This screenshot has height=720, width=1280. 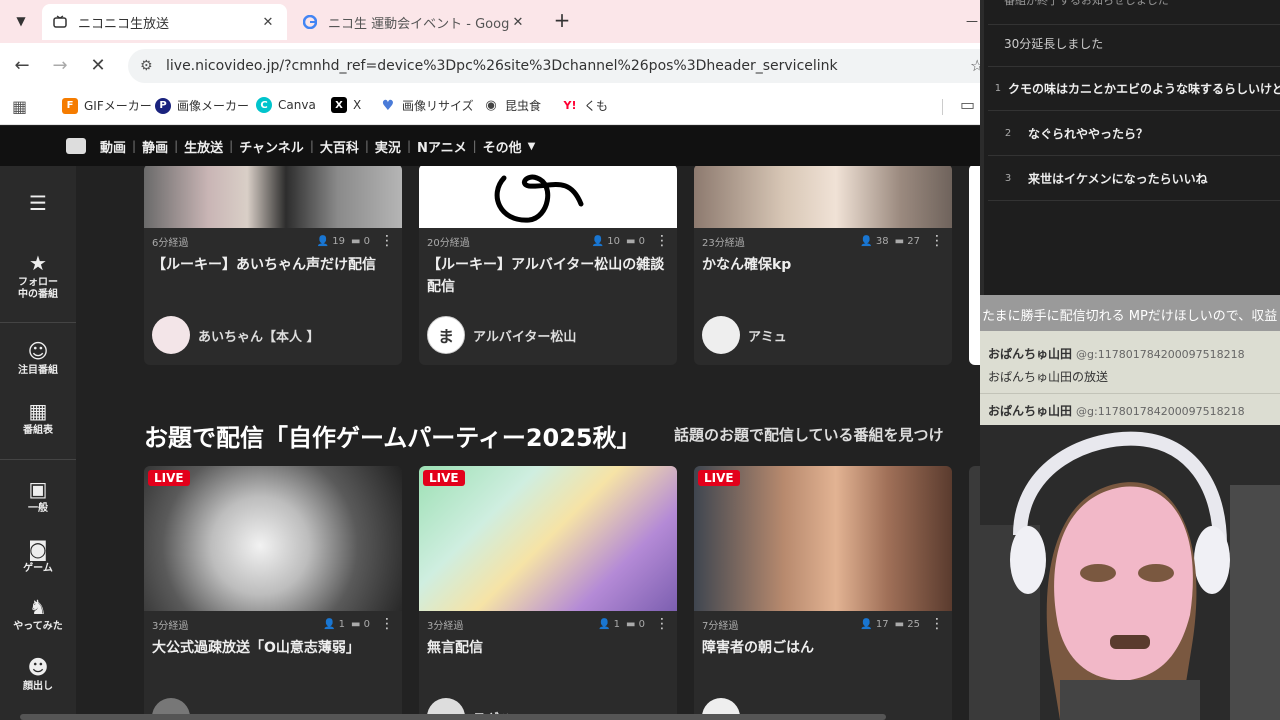 What do you see at coordinates (22, 66) in the screenshot?
I see `back-icon: ←` at bounding box center [22, 66].